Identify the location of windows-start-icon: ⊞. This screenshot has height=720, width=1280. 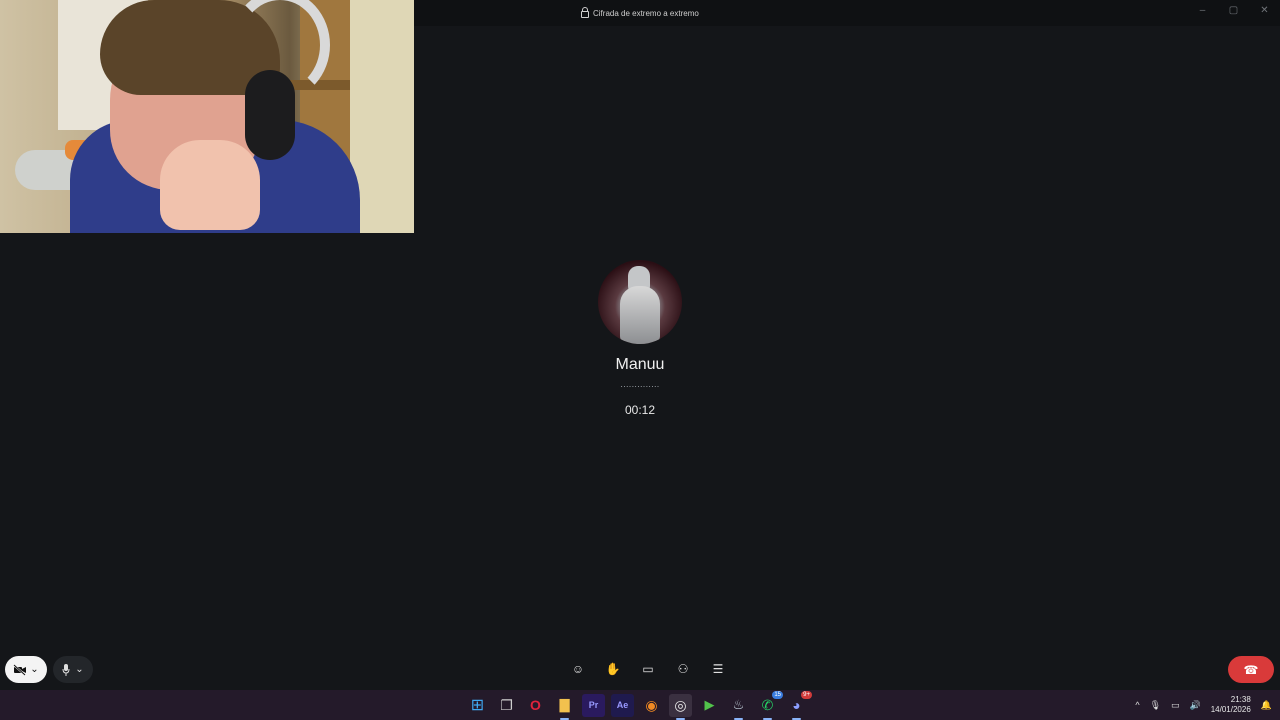
(477, 705).